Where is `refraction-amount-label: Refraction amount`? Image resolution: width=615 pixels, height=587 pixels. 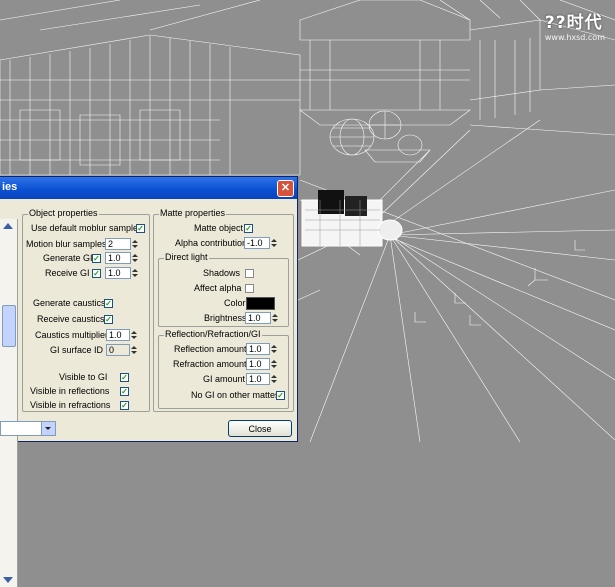 refraction-amount-label: Refraction amount is located at coordinates (210, 364).